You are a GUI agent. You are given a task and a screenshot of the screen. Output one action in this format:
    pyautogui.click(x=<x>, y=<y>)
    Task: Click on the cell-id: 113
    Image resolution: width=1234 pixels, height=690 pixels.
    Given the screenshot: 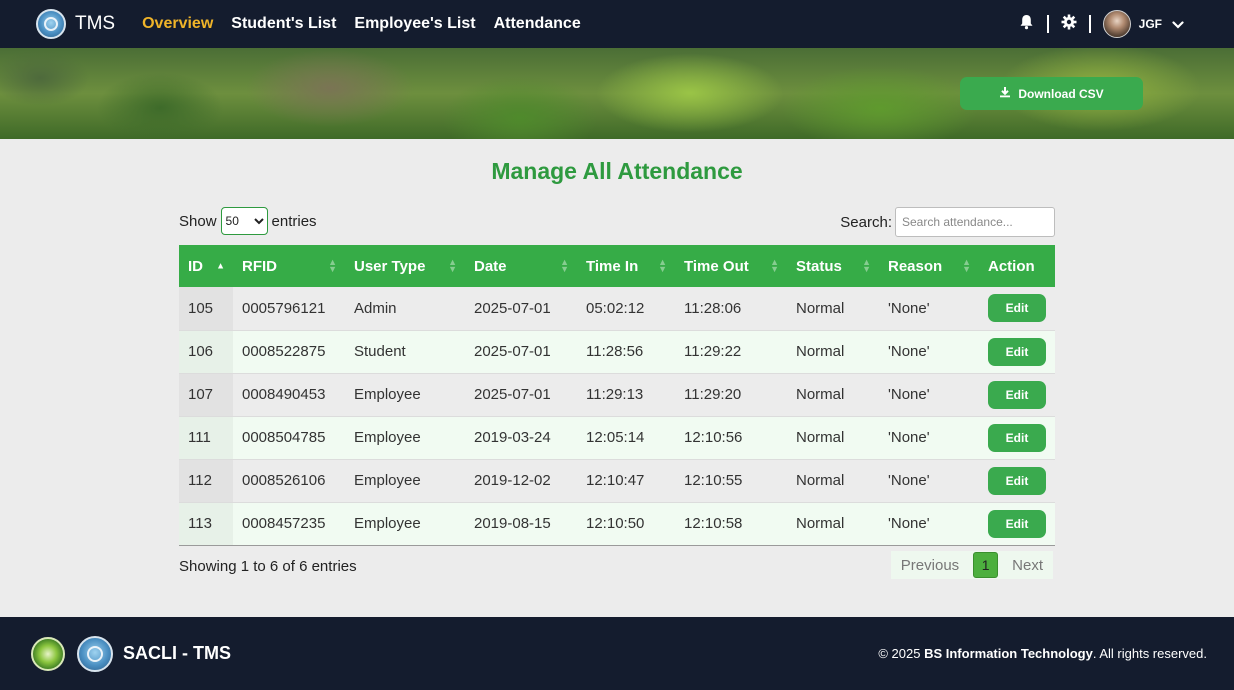 What is the action you would take?
    pyautogui.click(x=206, y=523)
    